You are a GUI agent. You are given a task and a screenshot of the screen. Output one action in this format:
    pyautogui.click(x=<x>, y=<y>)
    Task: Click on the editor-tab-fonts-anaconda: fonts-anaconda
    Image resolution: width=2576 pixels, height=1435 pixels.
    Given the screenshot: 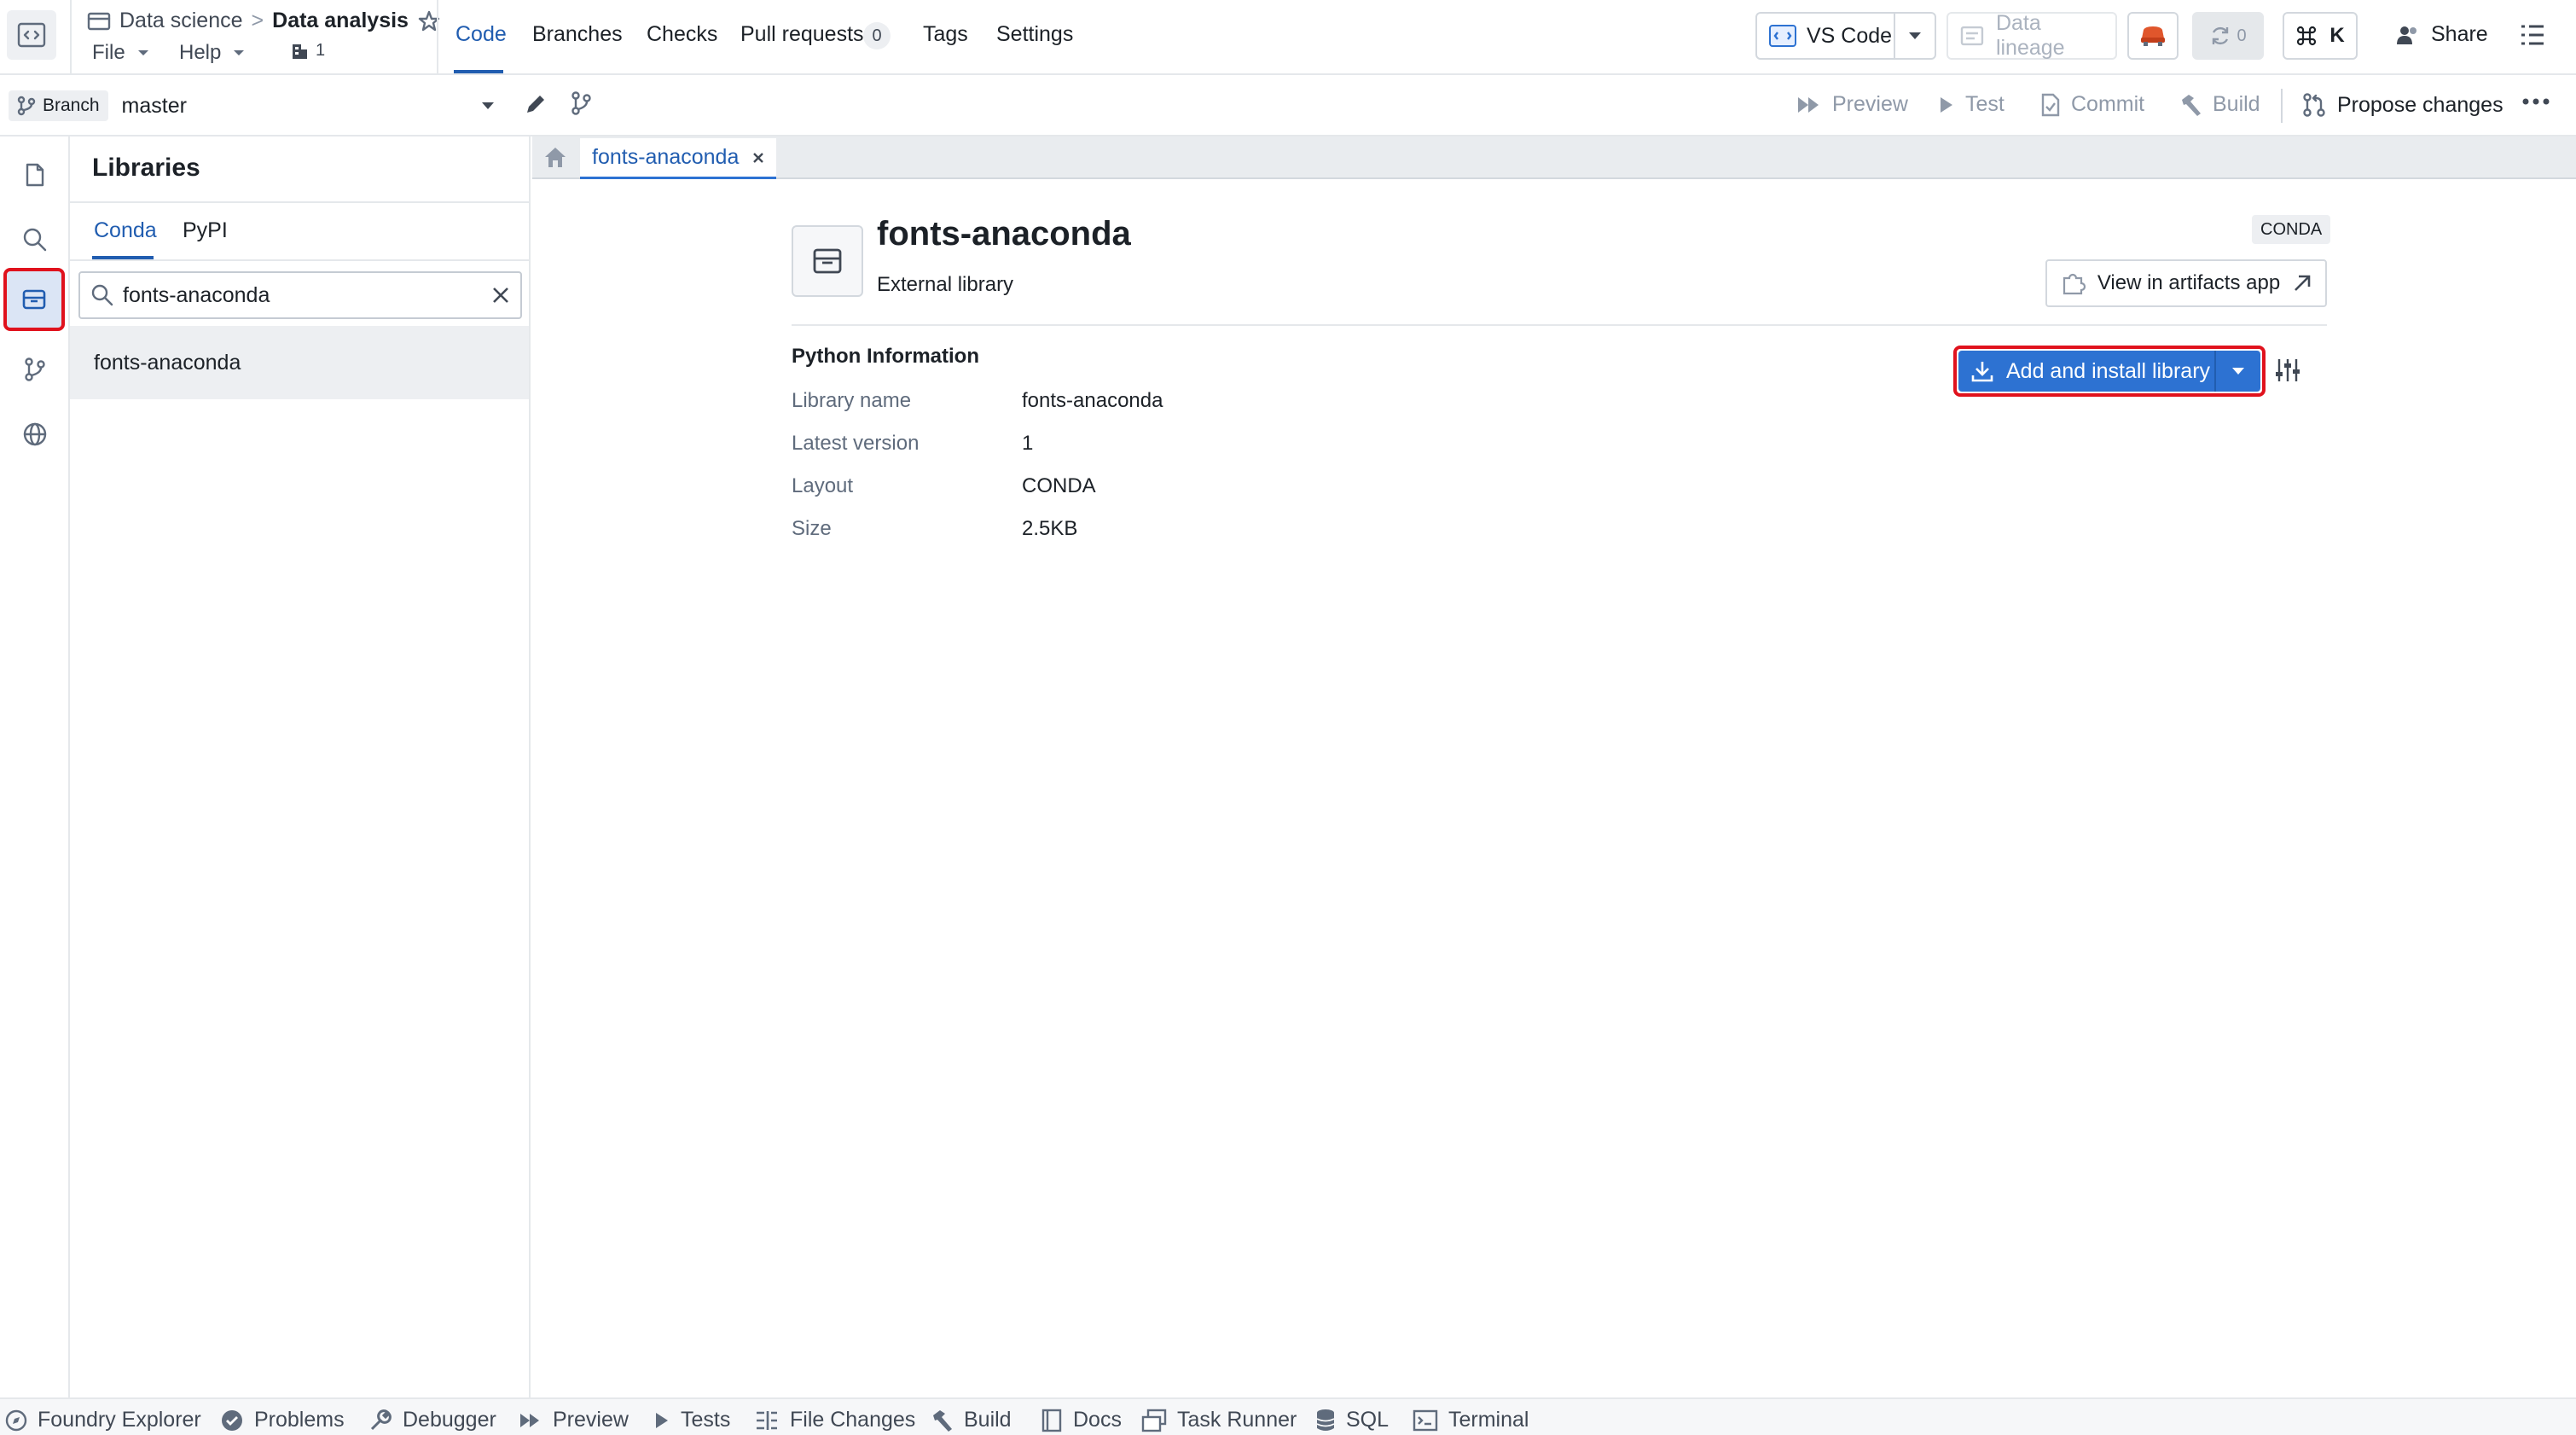 What is the action you would take?
    pyautogui.click(x=678, y=158)
    